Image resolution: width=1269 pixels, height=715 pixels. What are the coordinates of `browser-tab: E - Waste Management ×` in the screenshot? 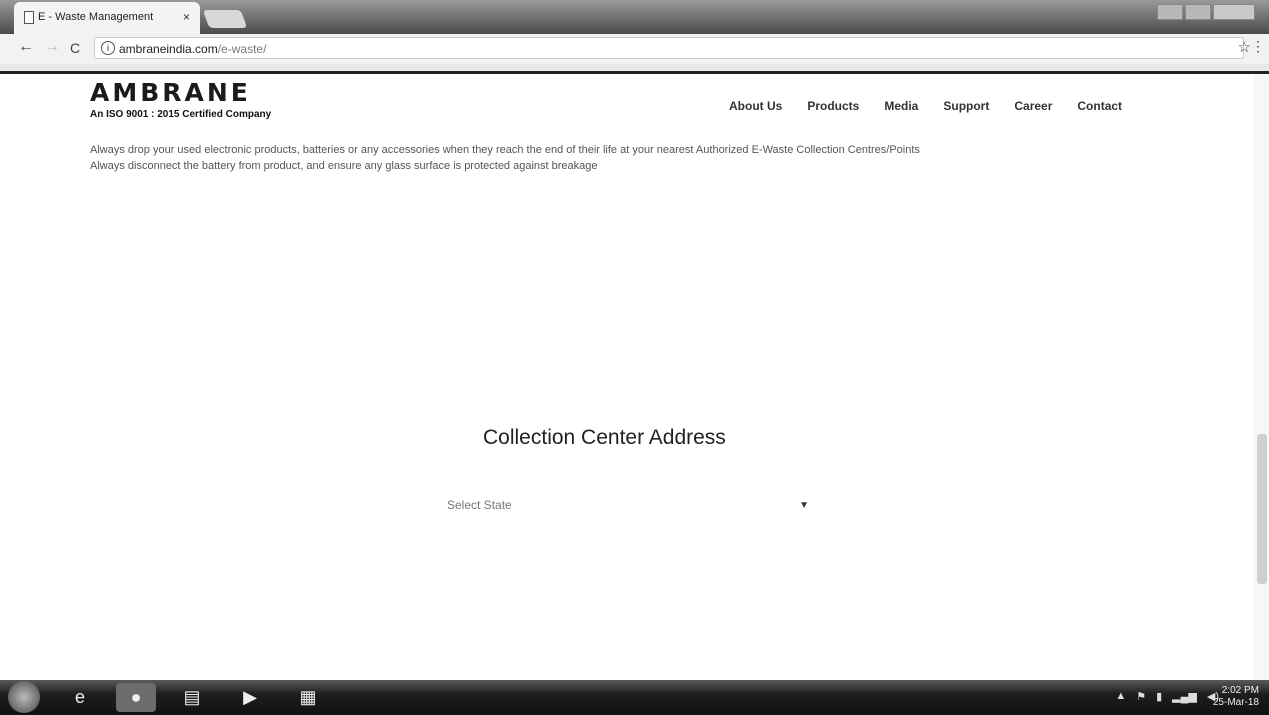 It's located at (107, 18).